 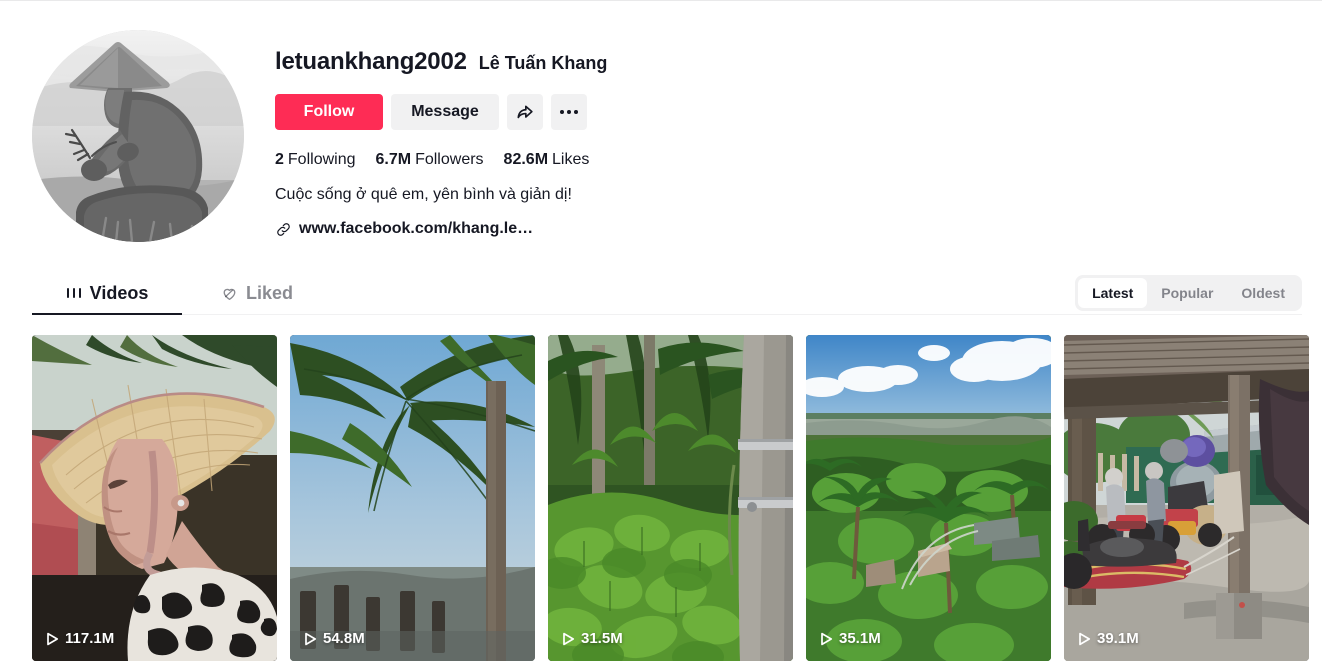 I want to click on tab-liked-label: Liked, so click(x=269, y=292).